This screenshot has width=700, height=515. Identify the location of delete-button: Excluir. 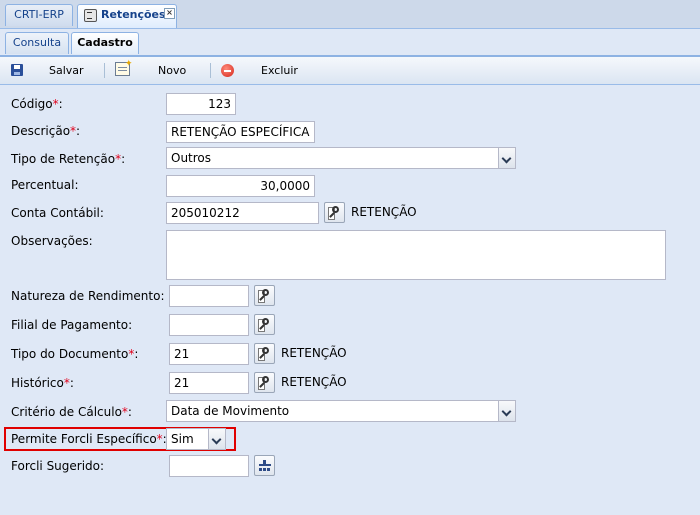
(259, 70).